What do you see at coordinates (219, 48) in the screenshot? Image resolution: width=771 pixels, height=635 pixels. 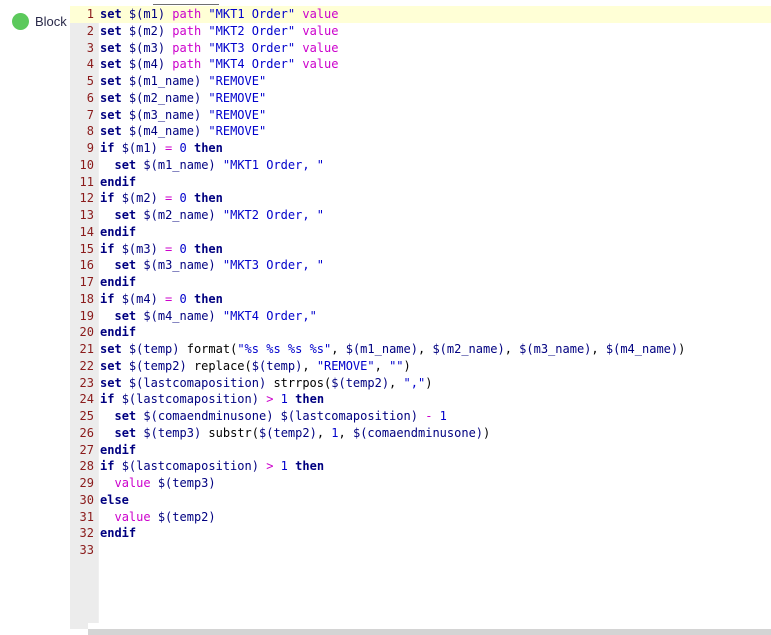 I see `code-line-text: set $(m3) path "MKT3 Order" value` at bounding box center [219, 48].